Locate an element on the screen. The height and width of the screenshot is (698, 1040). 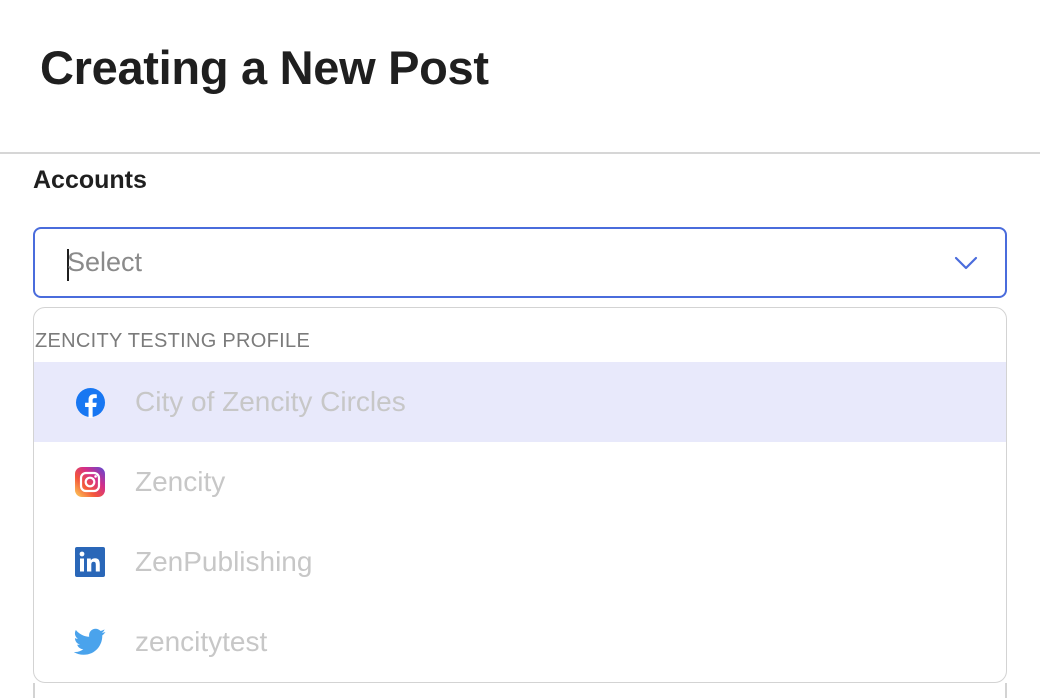
chevron-down-icon is located at coordinates (966, 263).